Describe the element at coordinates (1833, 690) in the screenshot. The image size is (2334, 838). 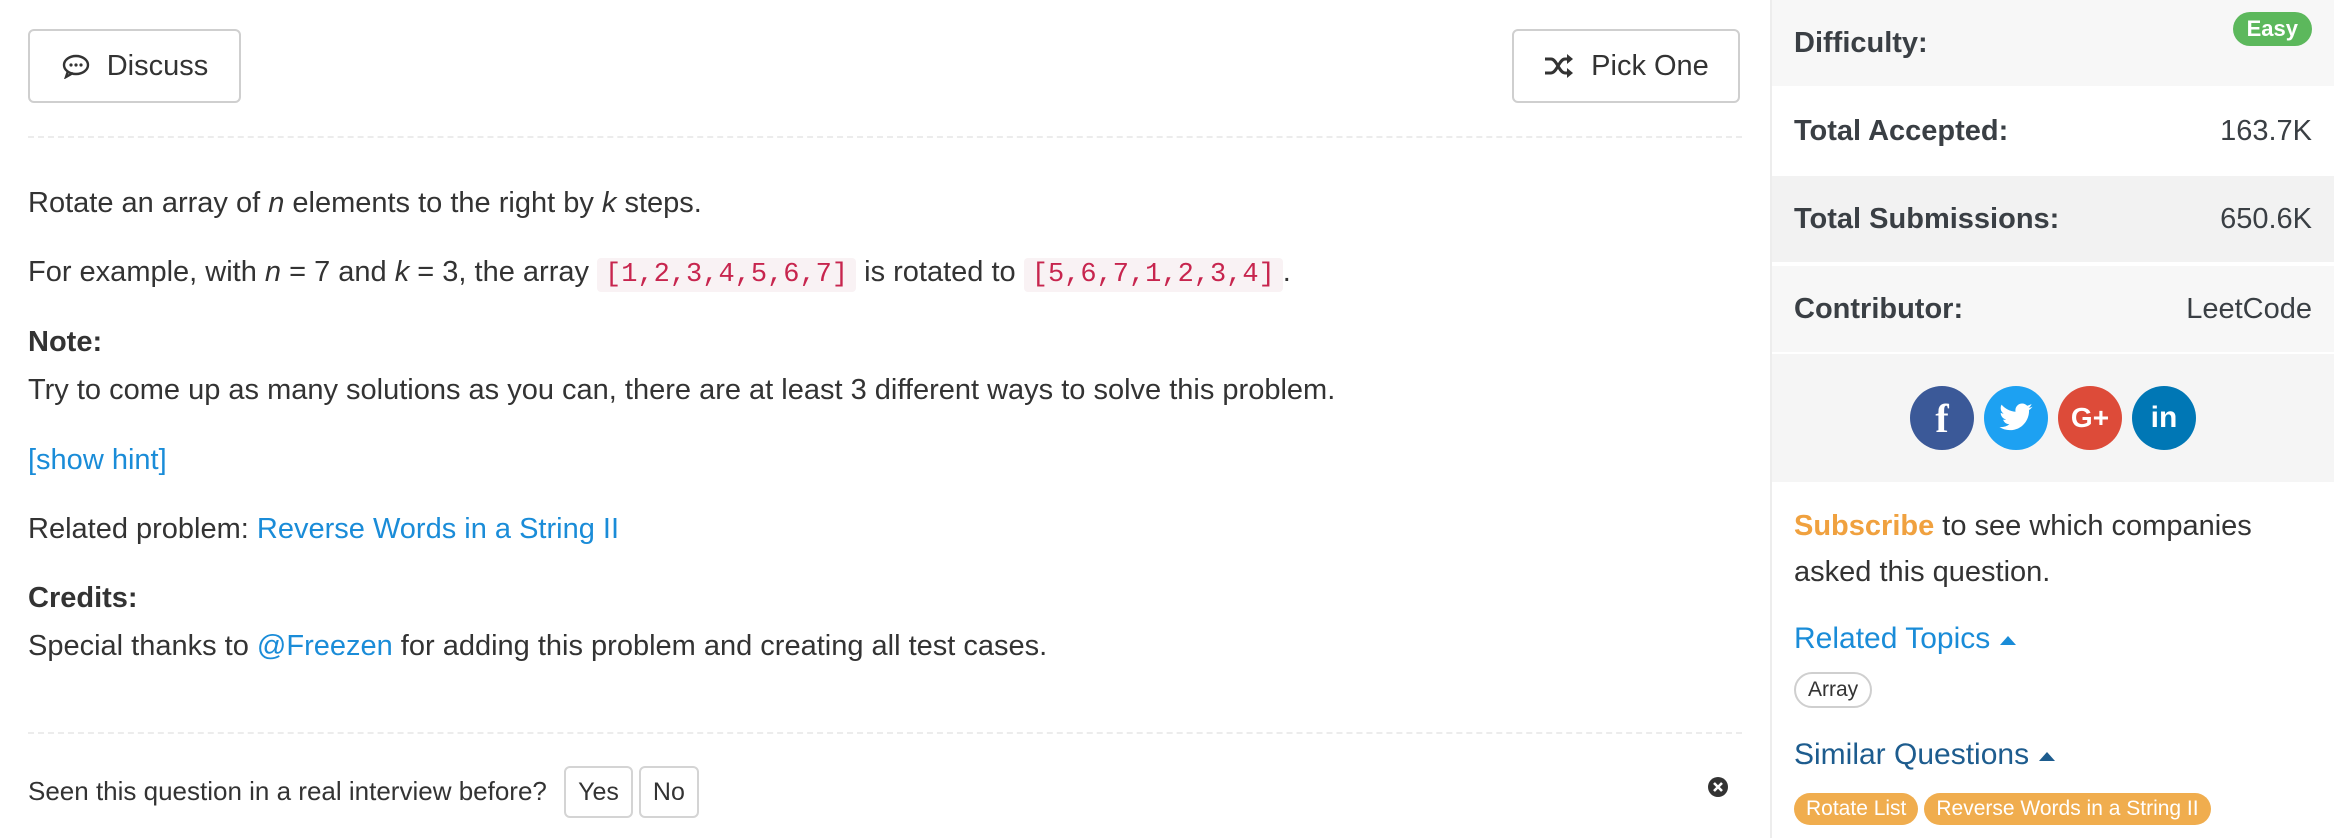
I see `topic-tag-array: Array` at that location.